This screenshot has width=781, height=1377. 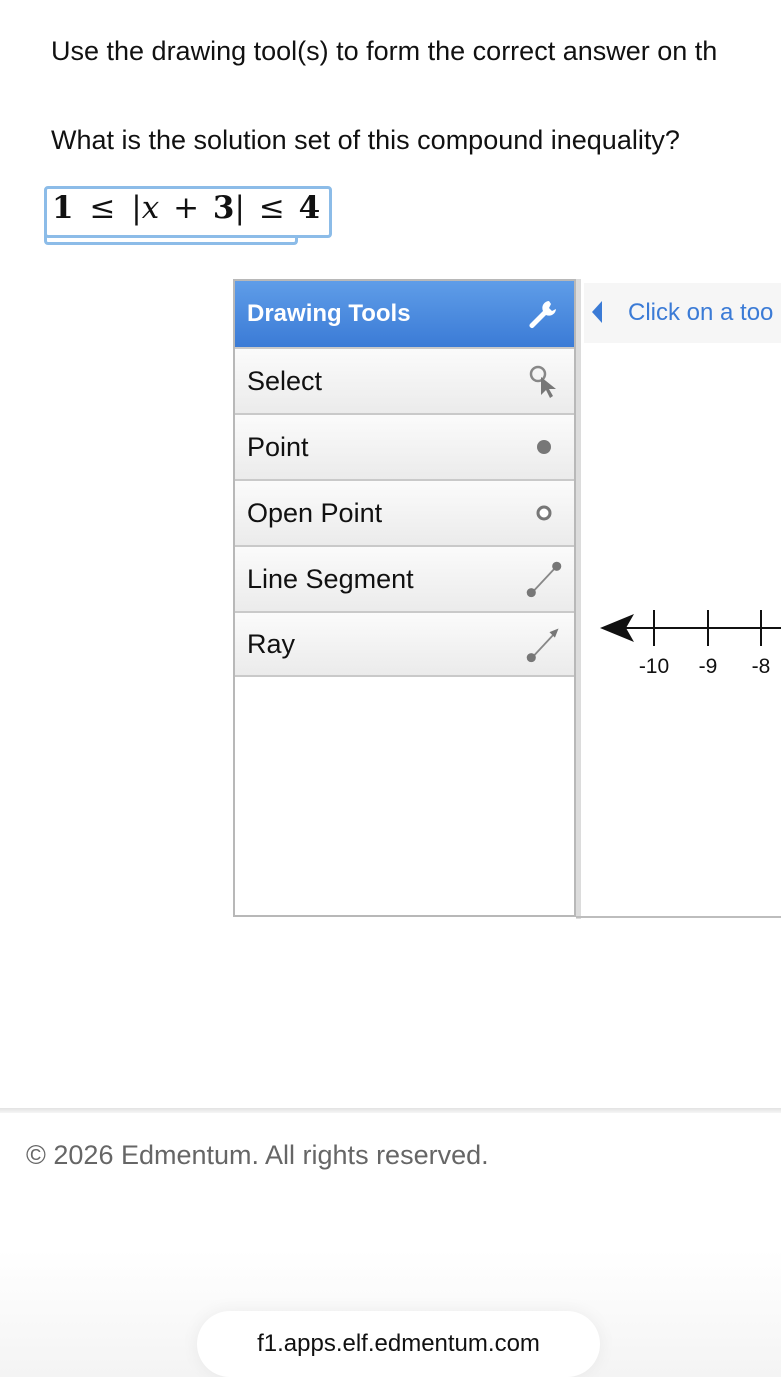 What do you see at coordinates (329, 313) in the screenshot?
I see `drawing-tools-title: Drawing Tools` at bounding box center [329, 313].